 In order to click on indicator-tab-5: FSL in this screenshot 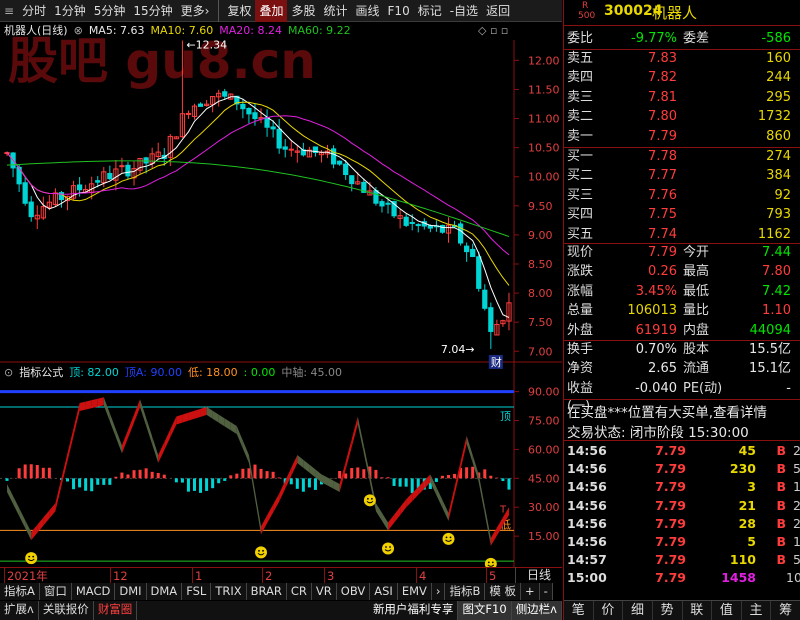, I will do `click(197, 591)`.